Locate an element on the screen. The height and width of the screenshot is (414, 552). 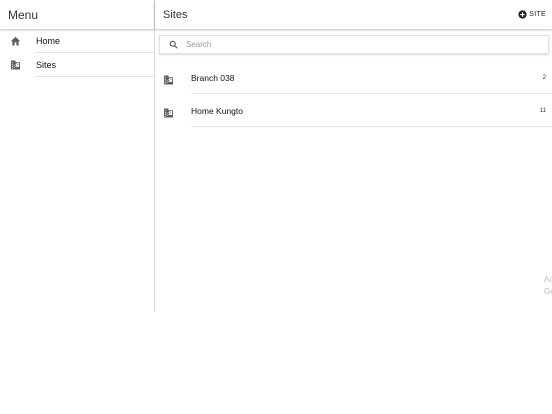
sidebar-item-label: Sites is located at coordinates (95, 65).